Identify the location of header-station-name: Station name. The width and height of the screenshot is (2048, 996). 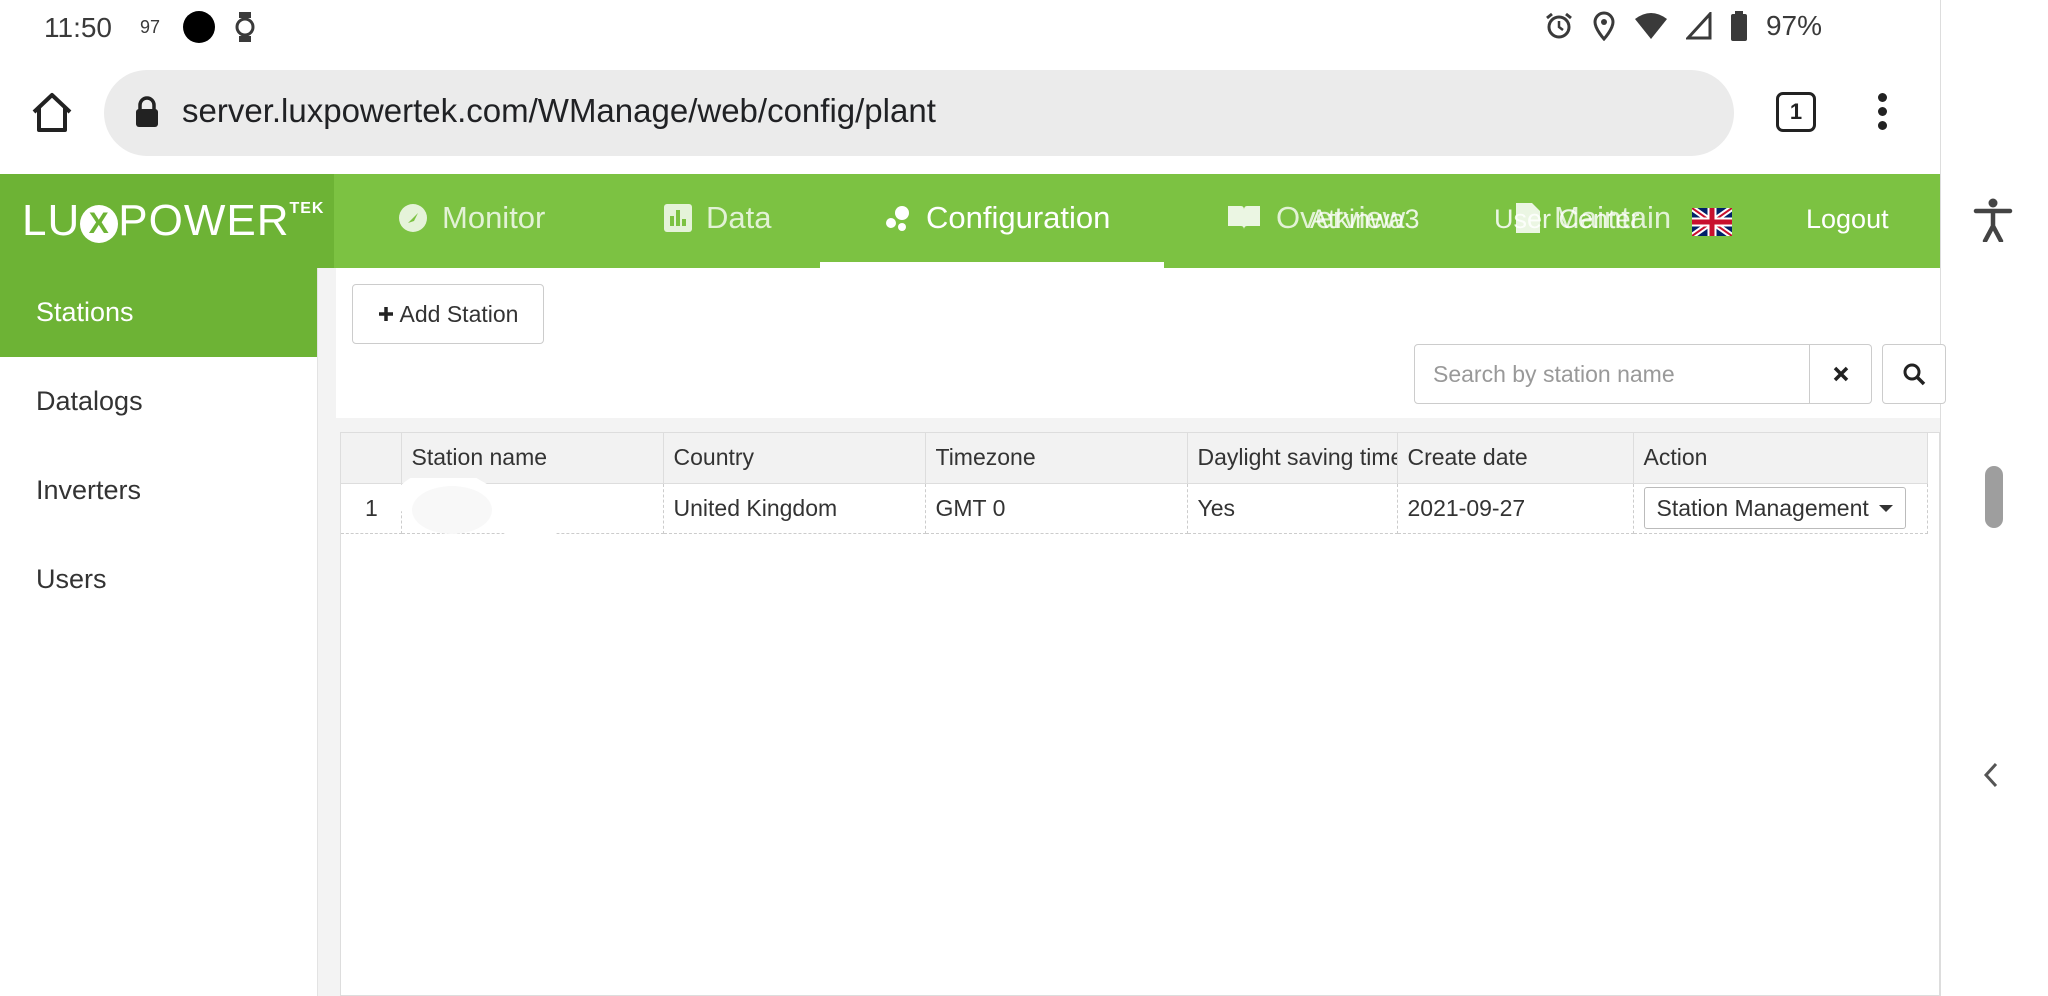
(532, 458).